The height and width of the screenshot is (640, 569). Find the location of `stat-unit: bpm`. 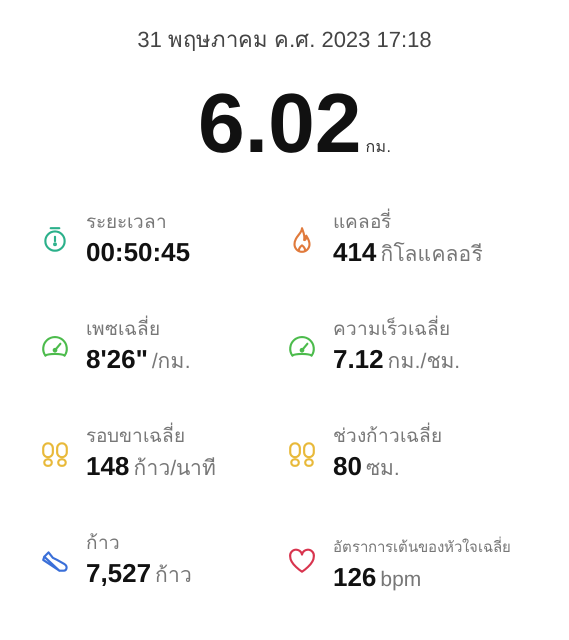

stat-unit: bpm is located at coordinates (401, 580).